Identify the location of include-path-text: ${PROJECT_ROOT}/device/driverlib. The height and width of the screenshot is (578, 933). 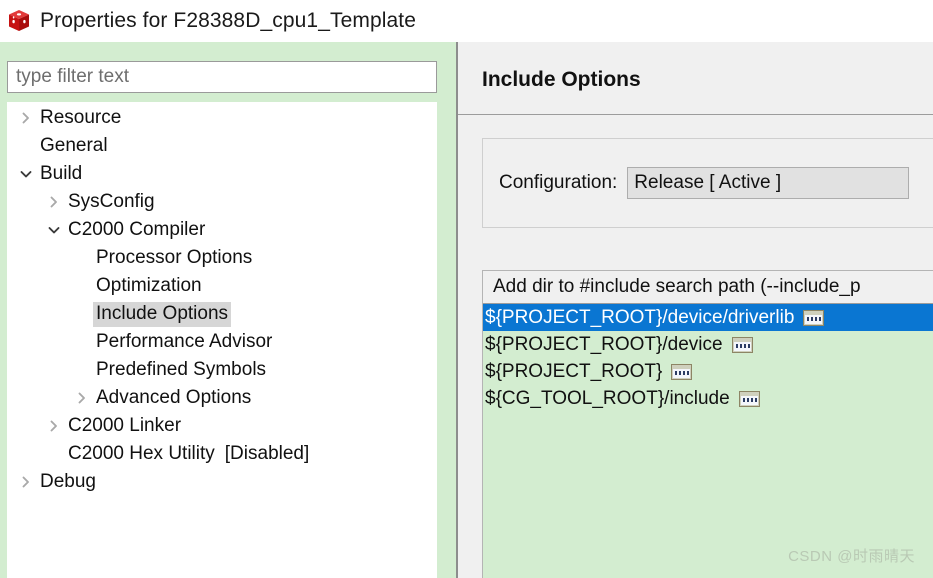
(640, 317).